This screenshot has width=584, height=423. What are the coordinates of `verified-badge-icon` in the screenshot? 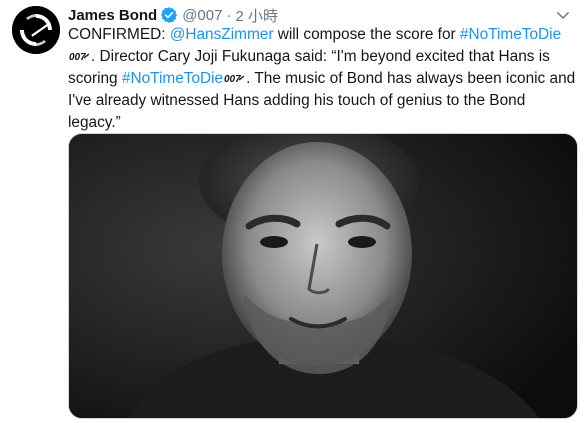 It's located at (169, 15).